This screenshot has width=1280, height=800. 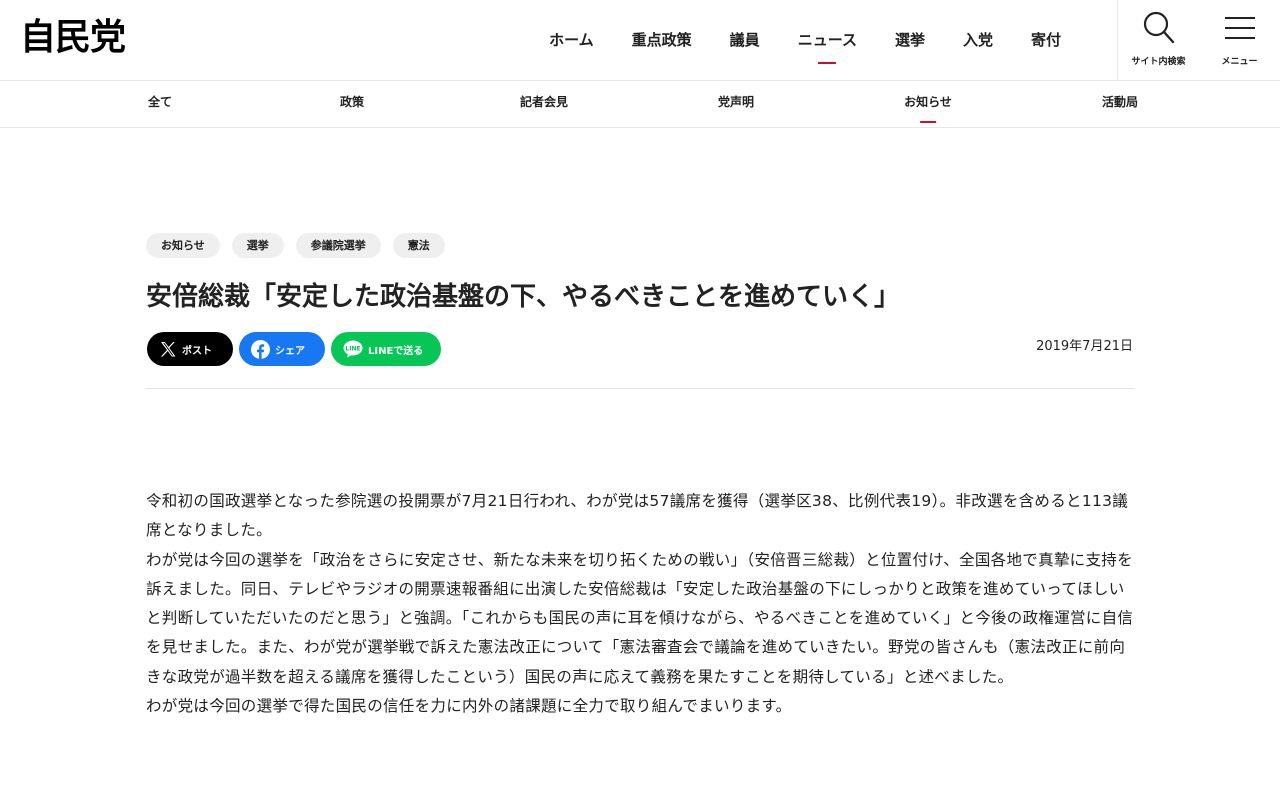 What do you see at coordinates (910, 40) in the screenshot?
I see `nav-item-election: 選挙` at bounding box center [910, 40].